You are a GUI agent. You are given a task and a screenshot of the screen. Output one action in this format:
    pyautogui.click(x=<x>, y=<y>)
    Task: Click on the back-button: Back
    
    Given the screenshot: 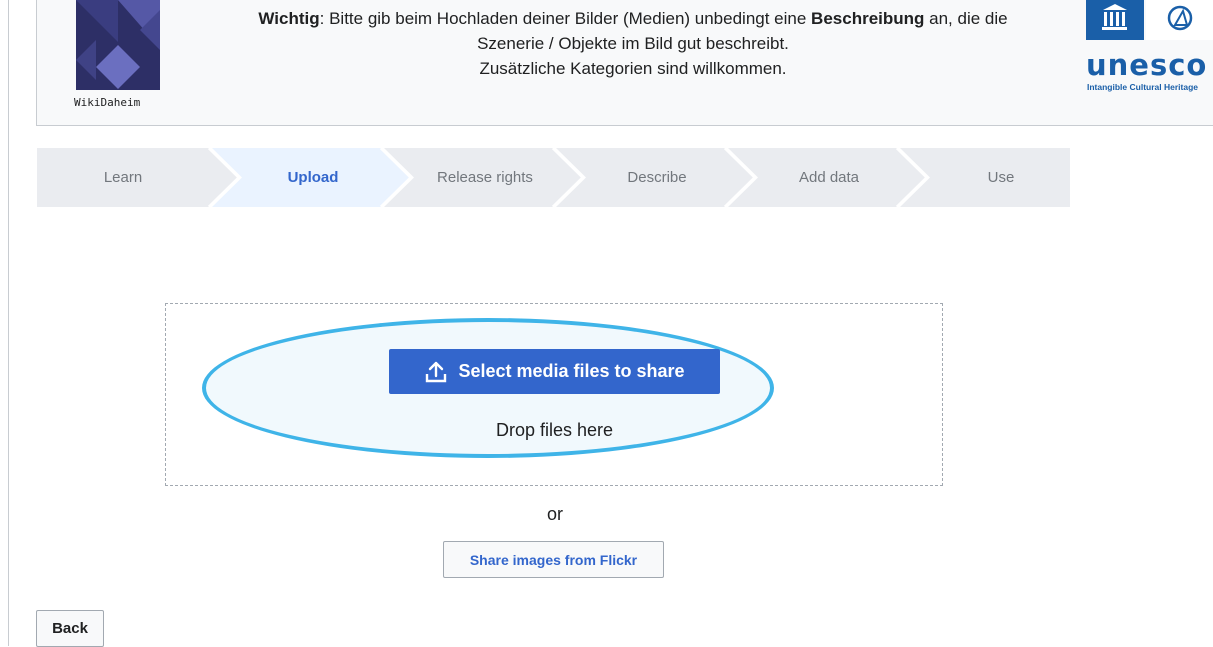 What is the action you would take?
    pyautogui.click(x=70, y=628)
    